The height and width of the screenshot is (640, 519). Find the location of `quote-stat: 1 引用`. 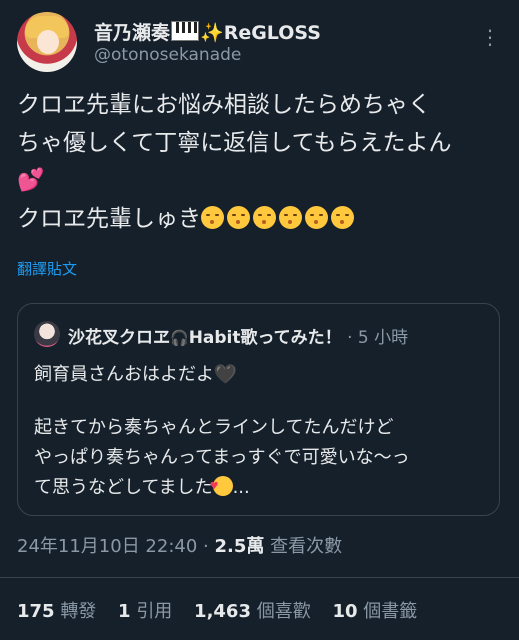

quote-stat: 1 引用 is located at coordinates (153, 611).